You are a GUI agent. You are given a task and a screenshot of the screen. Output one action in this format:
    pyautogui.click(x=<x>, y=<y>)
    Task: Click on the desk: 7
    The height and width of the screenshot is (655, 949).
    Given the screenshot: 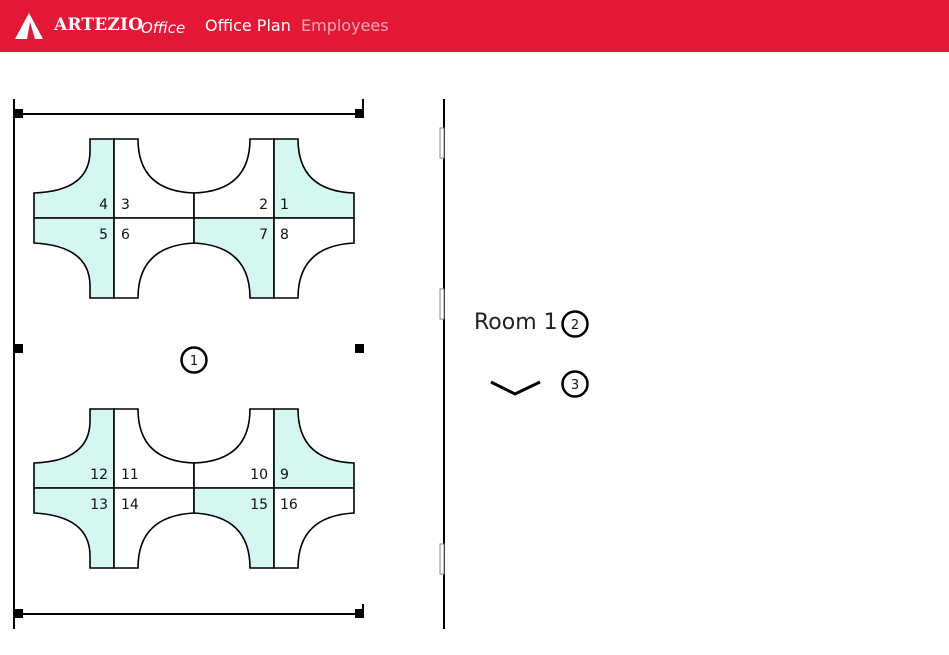 What is the action you would take?
    pyautogui.click(x=234, y=258)
    